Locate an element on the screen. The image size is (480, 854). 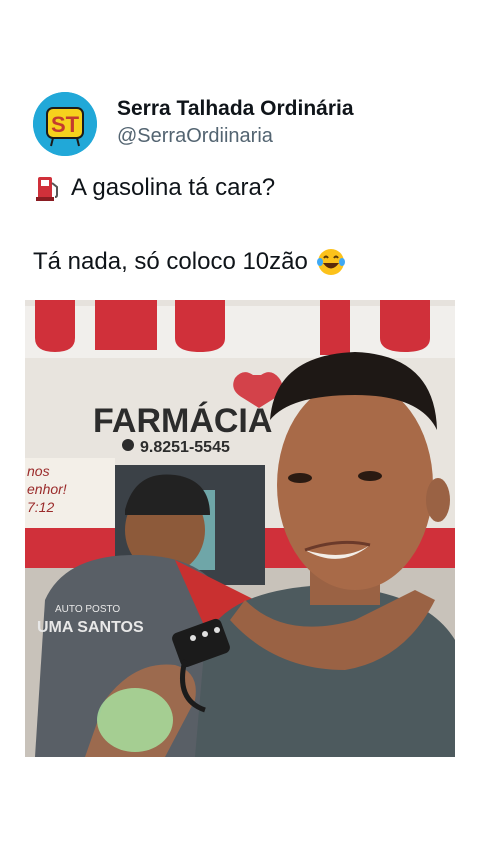
fuel-pump-icon is located at coordinates (48, 188).